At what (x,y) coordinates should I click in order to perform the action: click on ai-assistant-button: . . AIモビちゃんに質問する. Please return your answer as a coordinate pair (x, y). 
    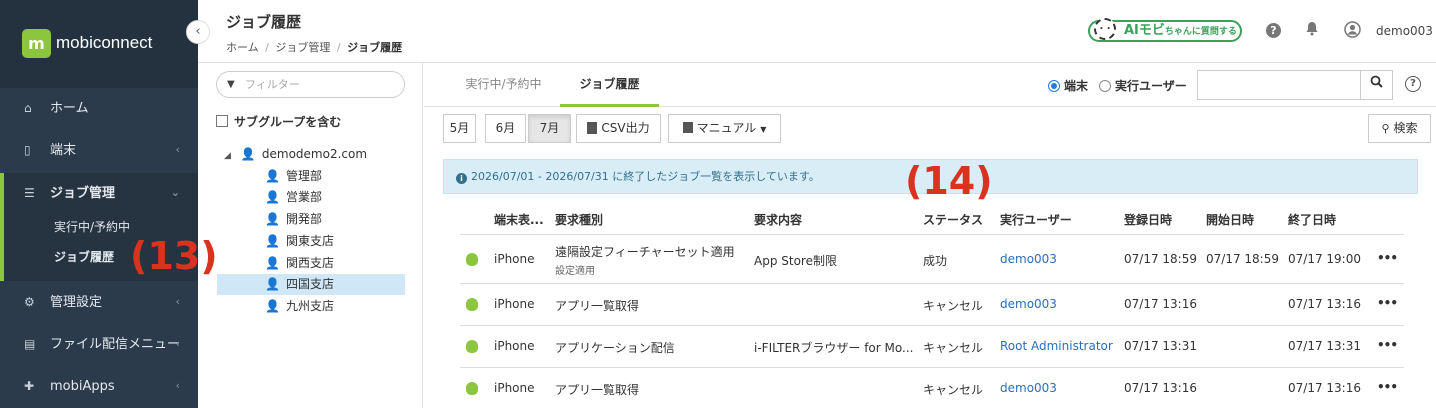
    Looking at the image, I should click on (1165, 30).